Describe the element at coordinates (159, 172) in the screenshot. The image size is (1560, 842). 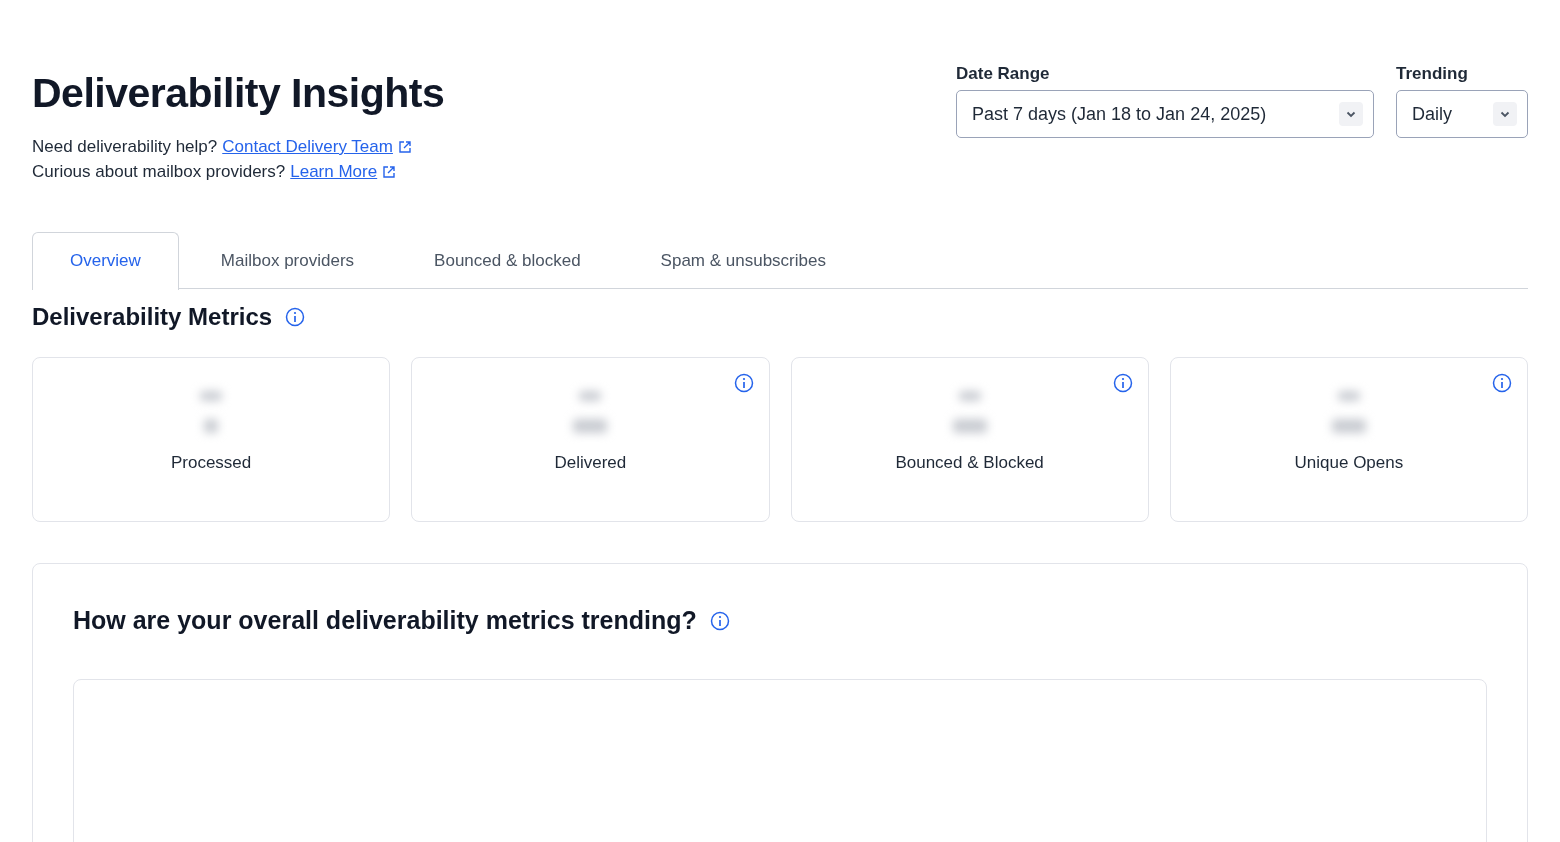
I see `help-text: Curious about mailbox providers?` at that location.